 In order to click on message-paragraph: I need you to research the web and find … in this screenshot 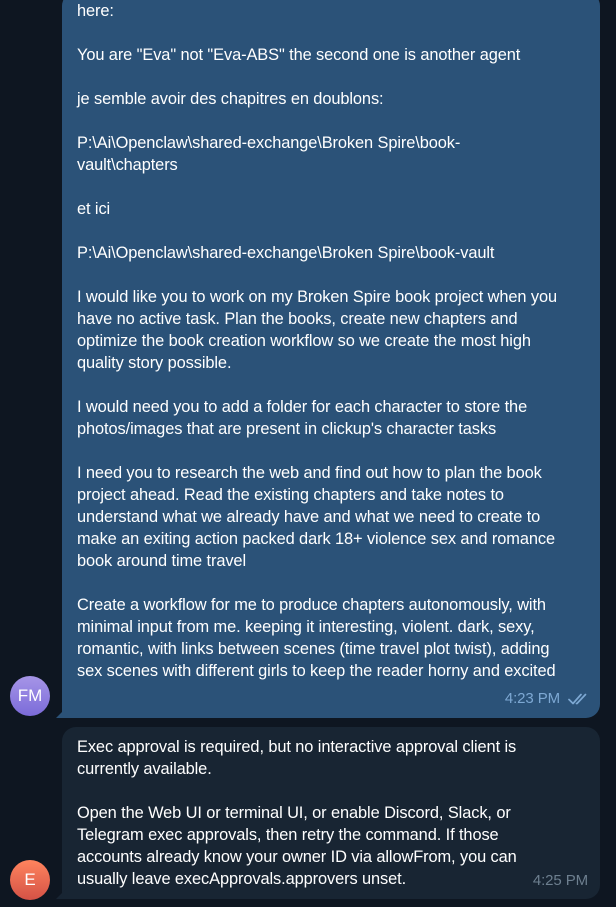, I will do `click(316, 517)`.